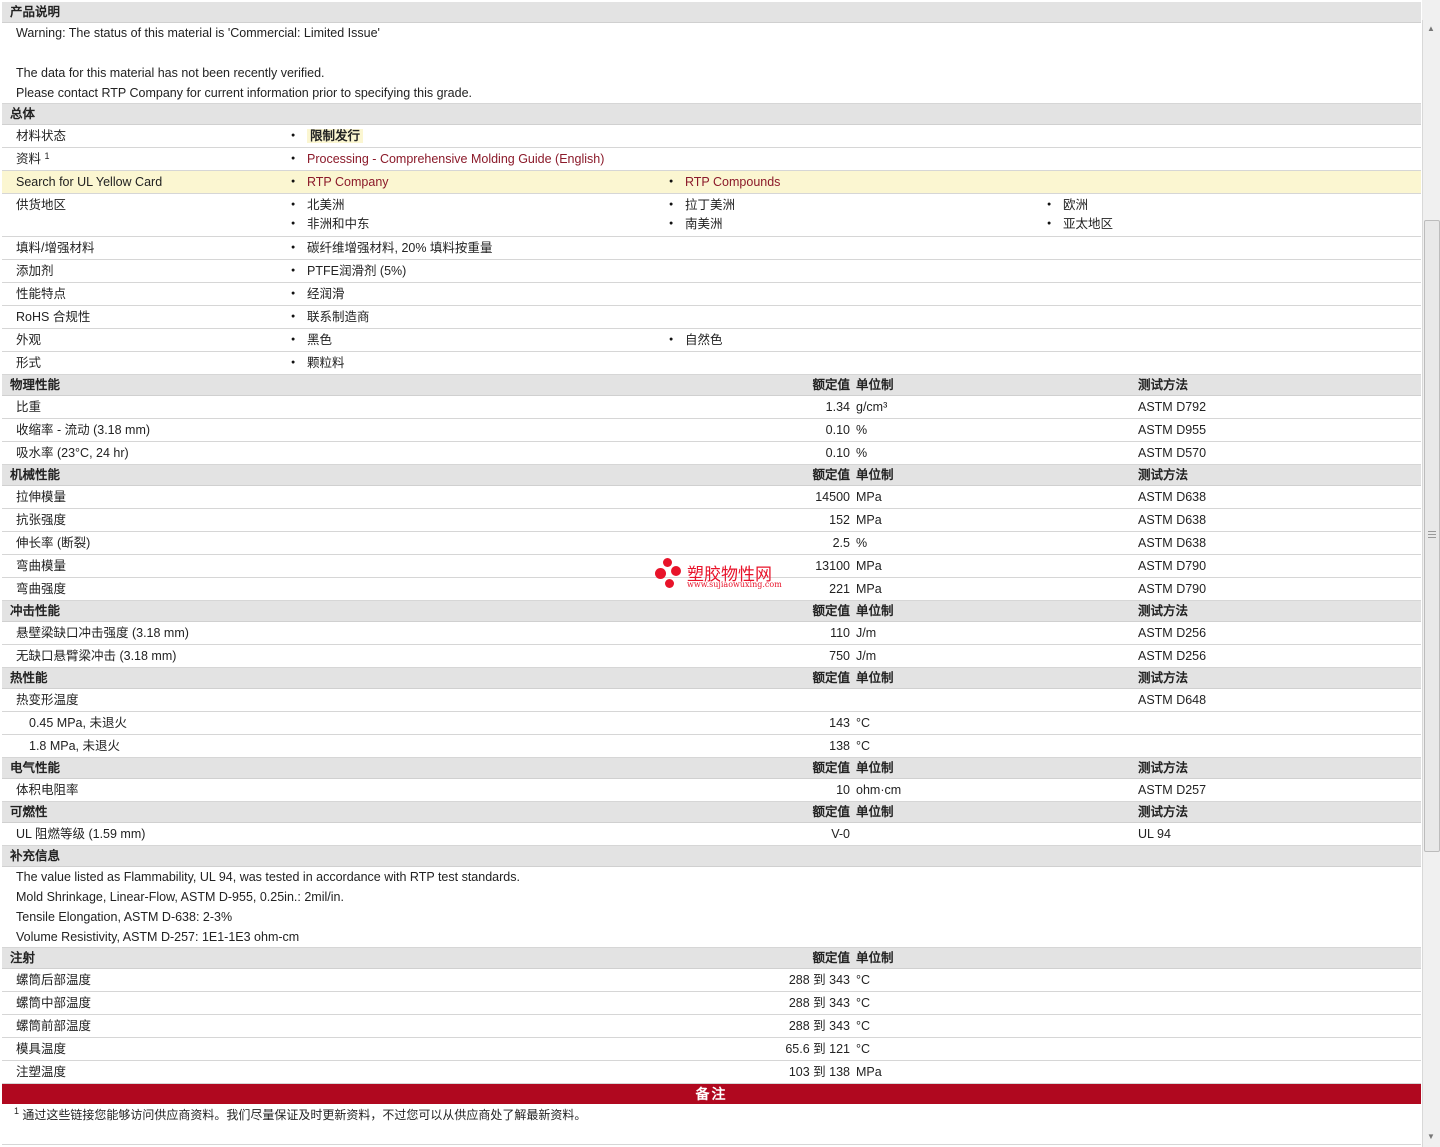 Image resolution: width=1440 pixels, height=1147 pixels. What do you see at coordinates (35, 271) in the screenshot?
I see `row-label: 添加剂` at bounding box center [35, 271].